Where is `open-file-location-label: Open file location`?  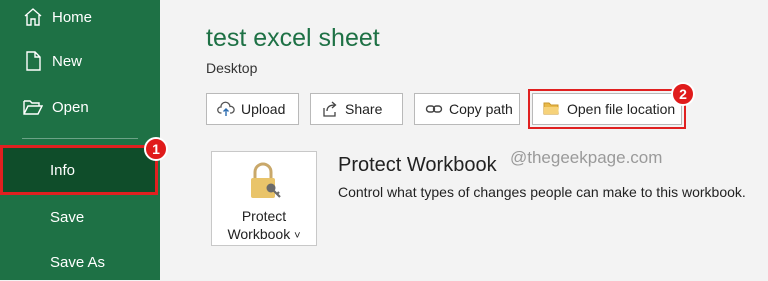
open-file-location-label: Open file location is located at coordinates (621, 109).